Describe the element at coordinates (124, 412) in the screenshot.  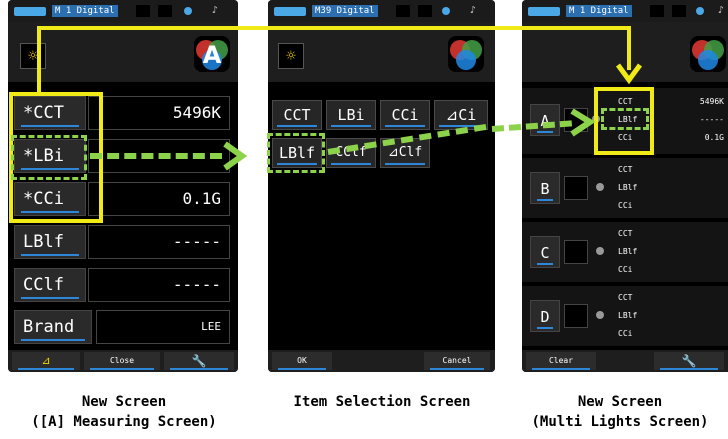
I see `caption-measuring: New Screen ([A] Measuring Screen)` at that location.